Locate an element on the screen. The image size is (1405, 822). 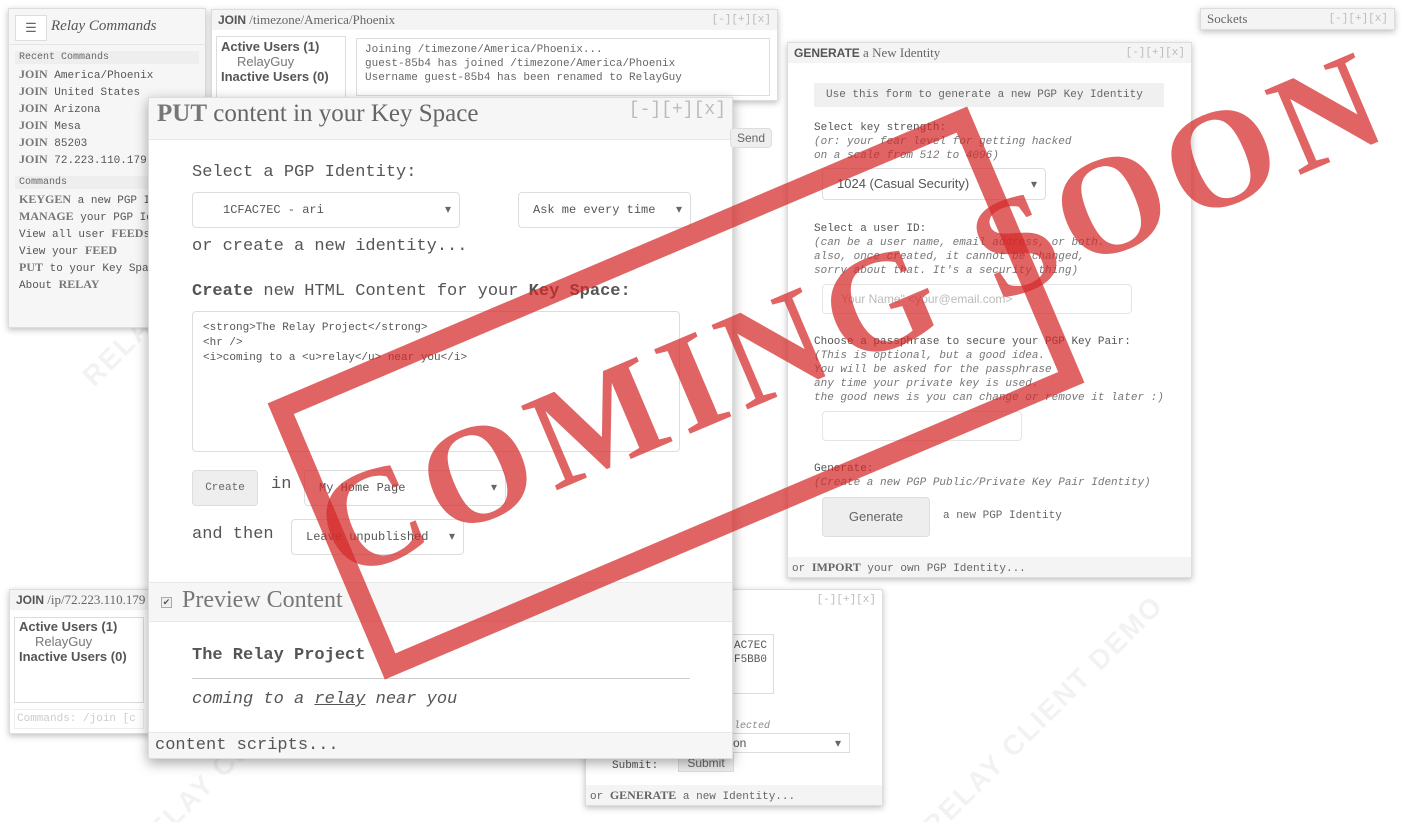
send-button: Send is located at coordinates (751, 138).